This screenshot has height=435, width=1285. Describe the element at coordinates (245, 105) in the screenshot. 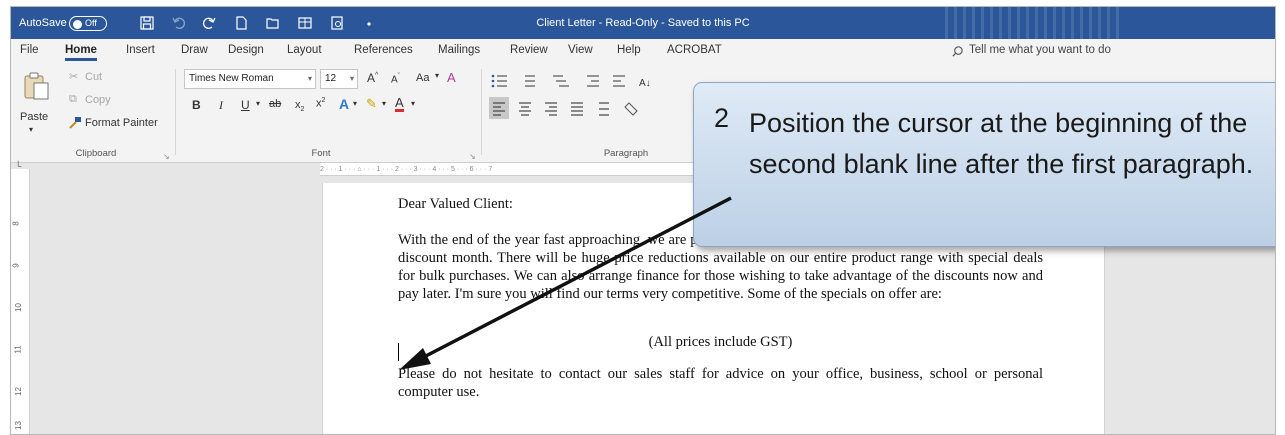

I see `underline-icon: U` at that location.